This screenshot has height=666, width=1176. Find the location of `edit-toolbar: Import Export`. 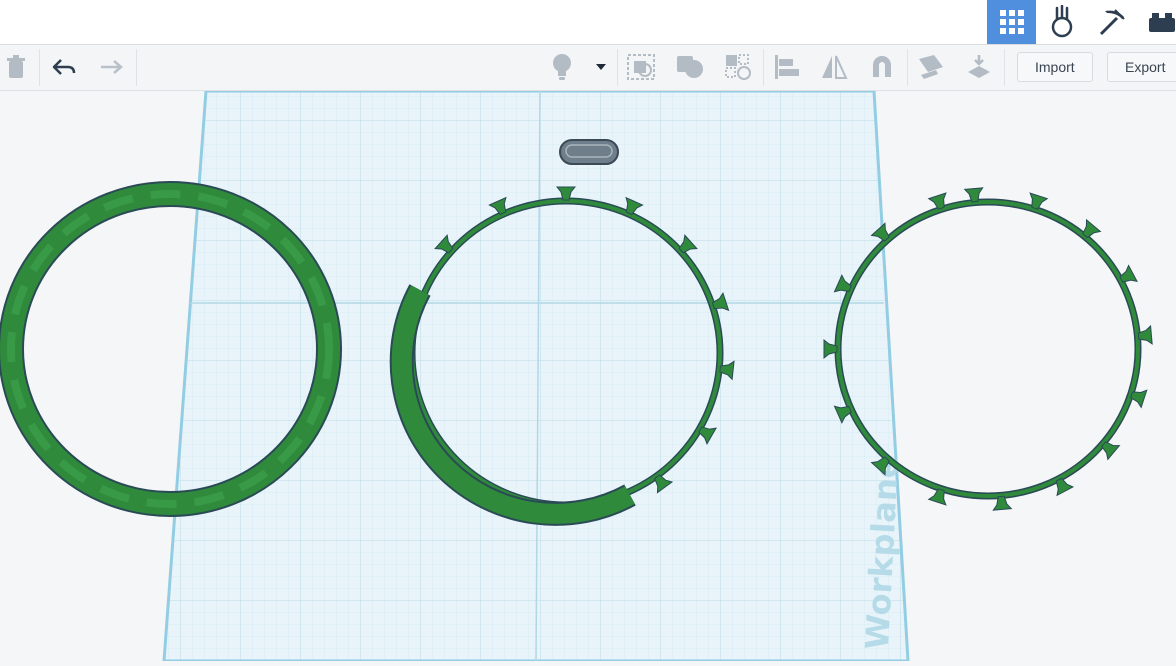

edit-toolbar: Import Export is located at coordinates (588, 68).